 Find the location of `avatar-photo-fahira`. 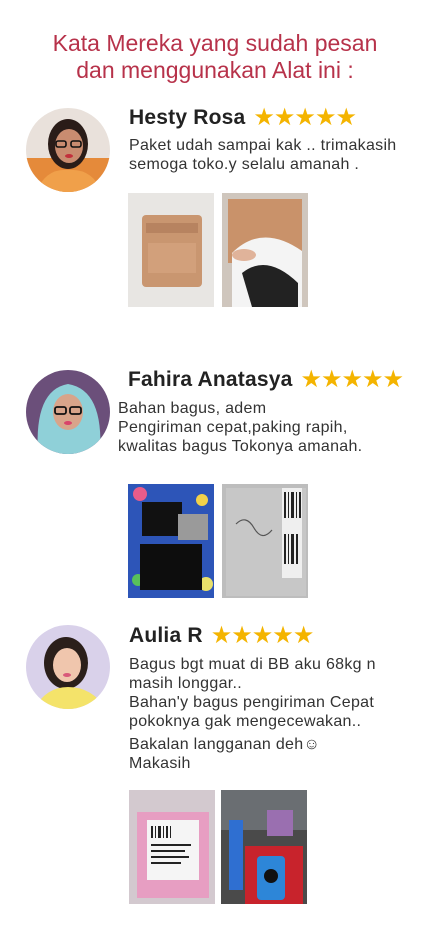

avatar-photo-fahira is located at coordinates (68, 412).